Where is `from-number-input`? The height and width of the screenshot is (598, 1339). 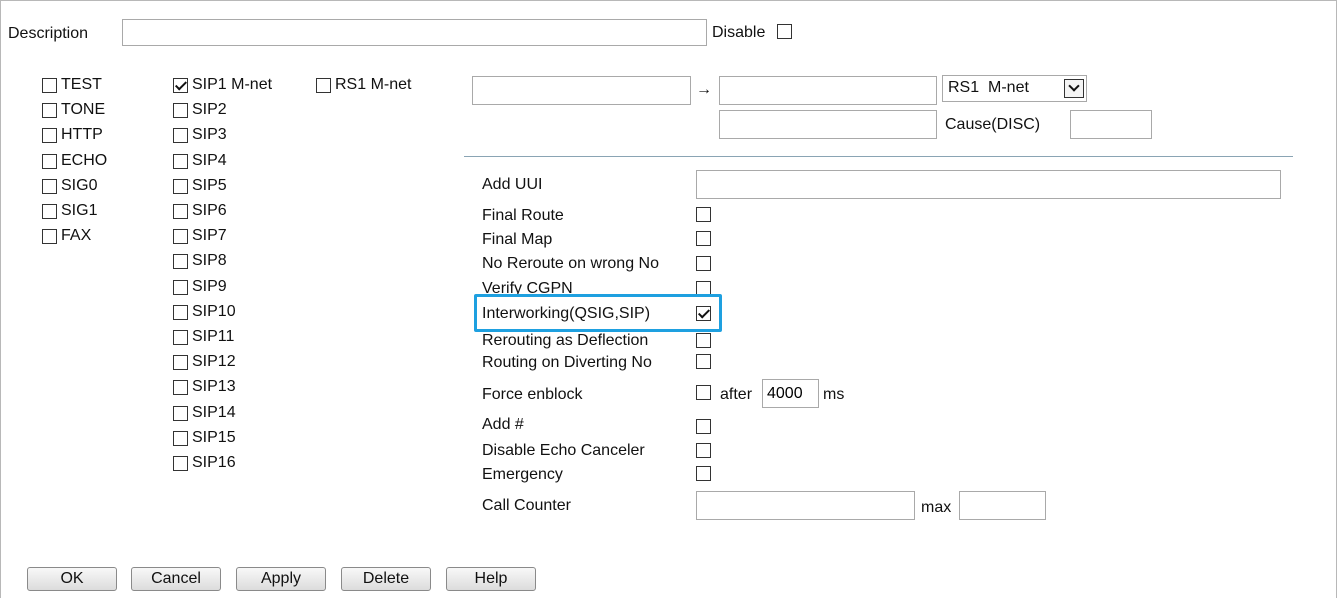
from-number-input is located at coordinates (581, 90).